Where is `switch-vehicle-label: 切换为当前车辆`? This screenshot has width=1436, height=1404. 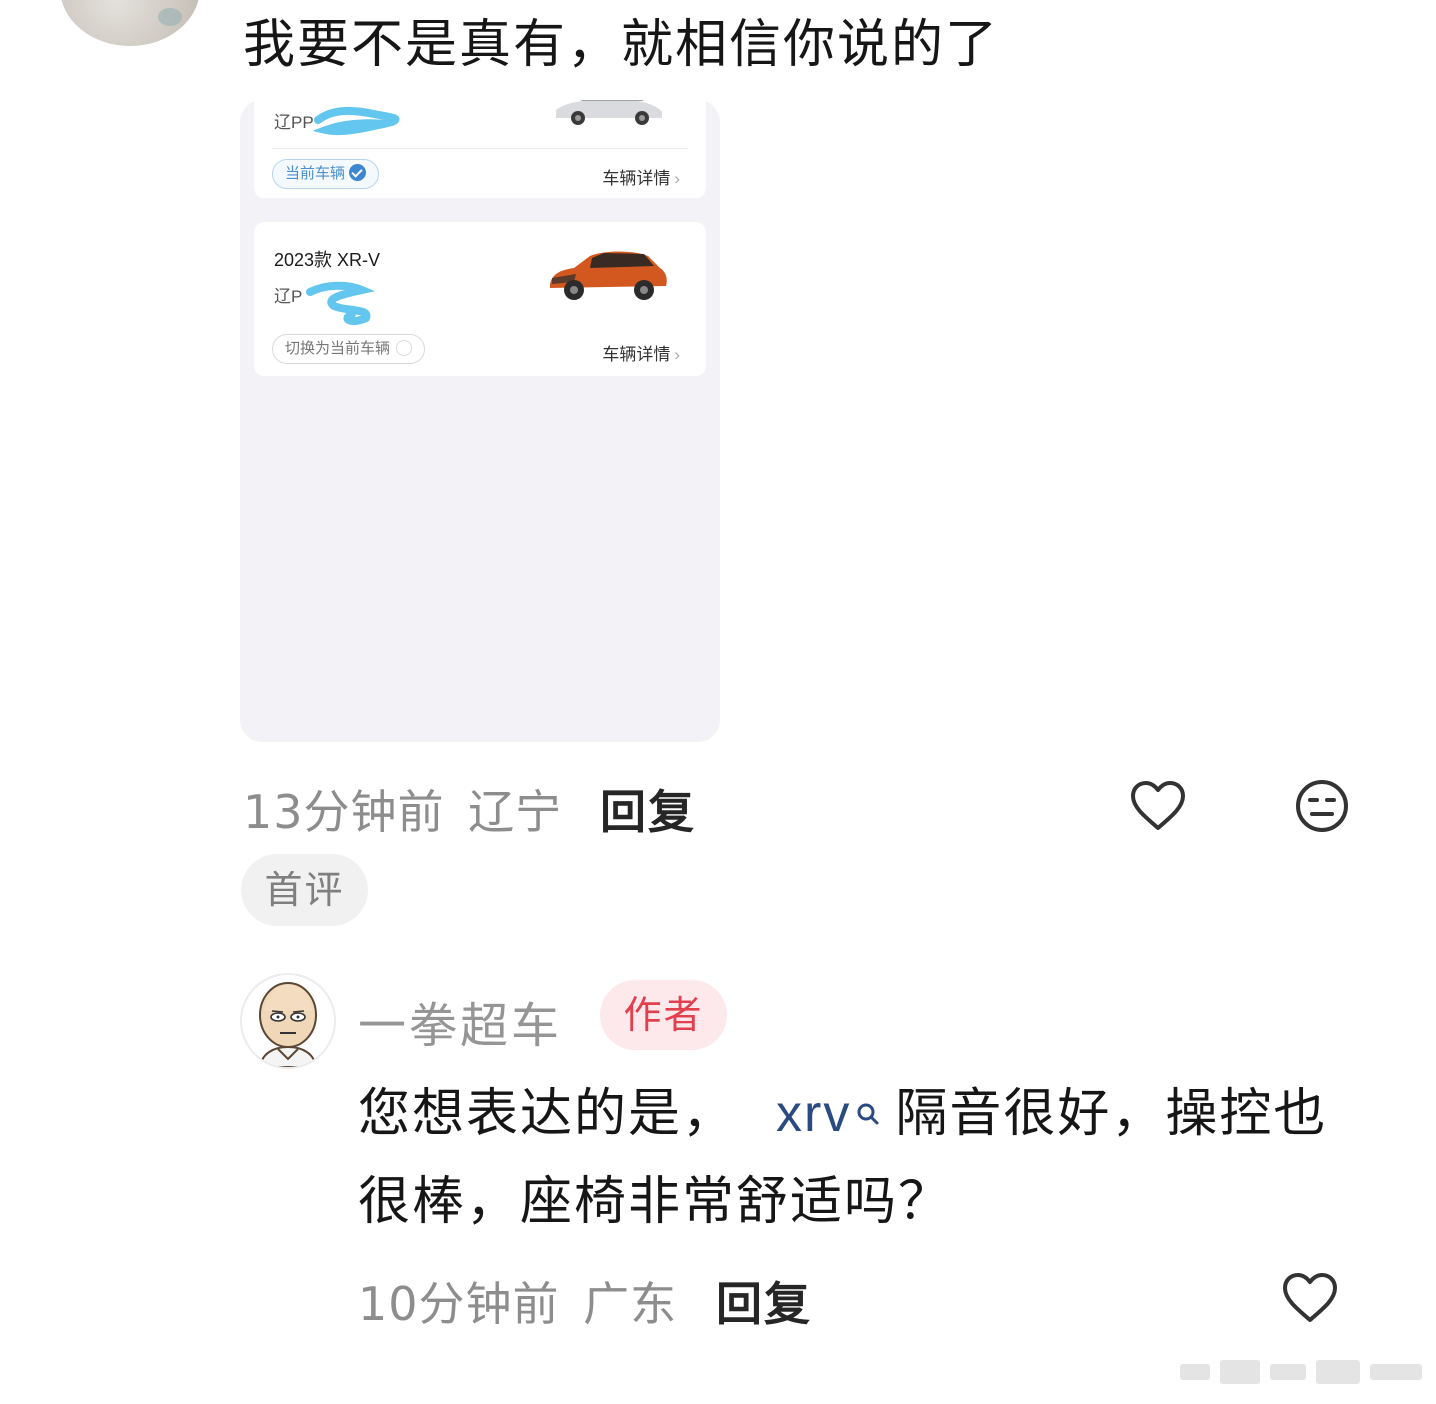 switch-vehicle-label: 切换为当前车辆 is located at coordinates (338, 348).